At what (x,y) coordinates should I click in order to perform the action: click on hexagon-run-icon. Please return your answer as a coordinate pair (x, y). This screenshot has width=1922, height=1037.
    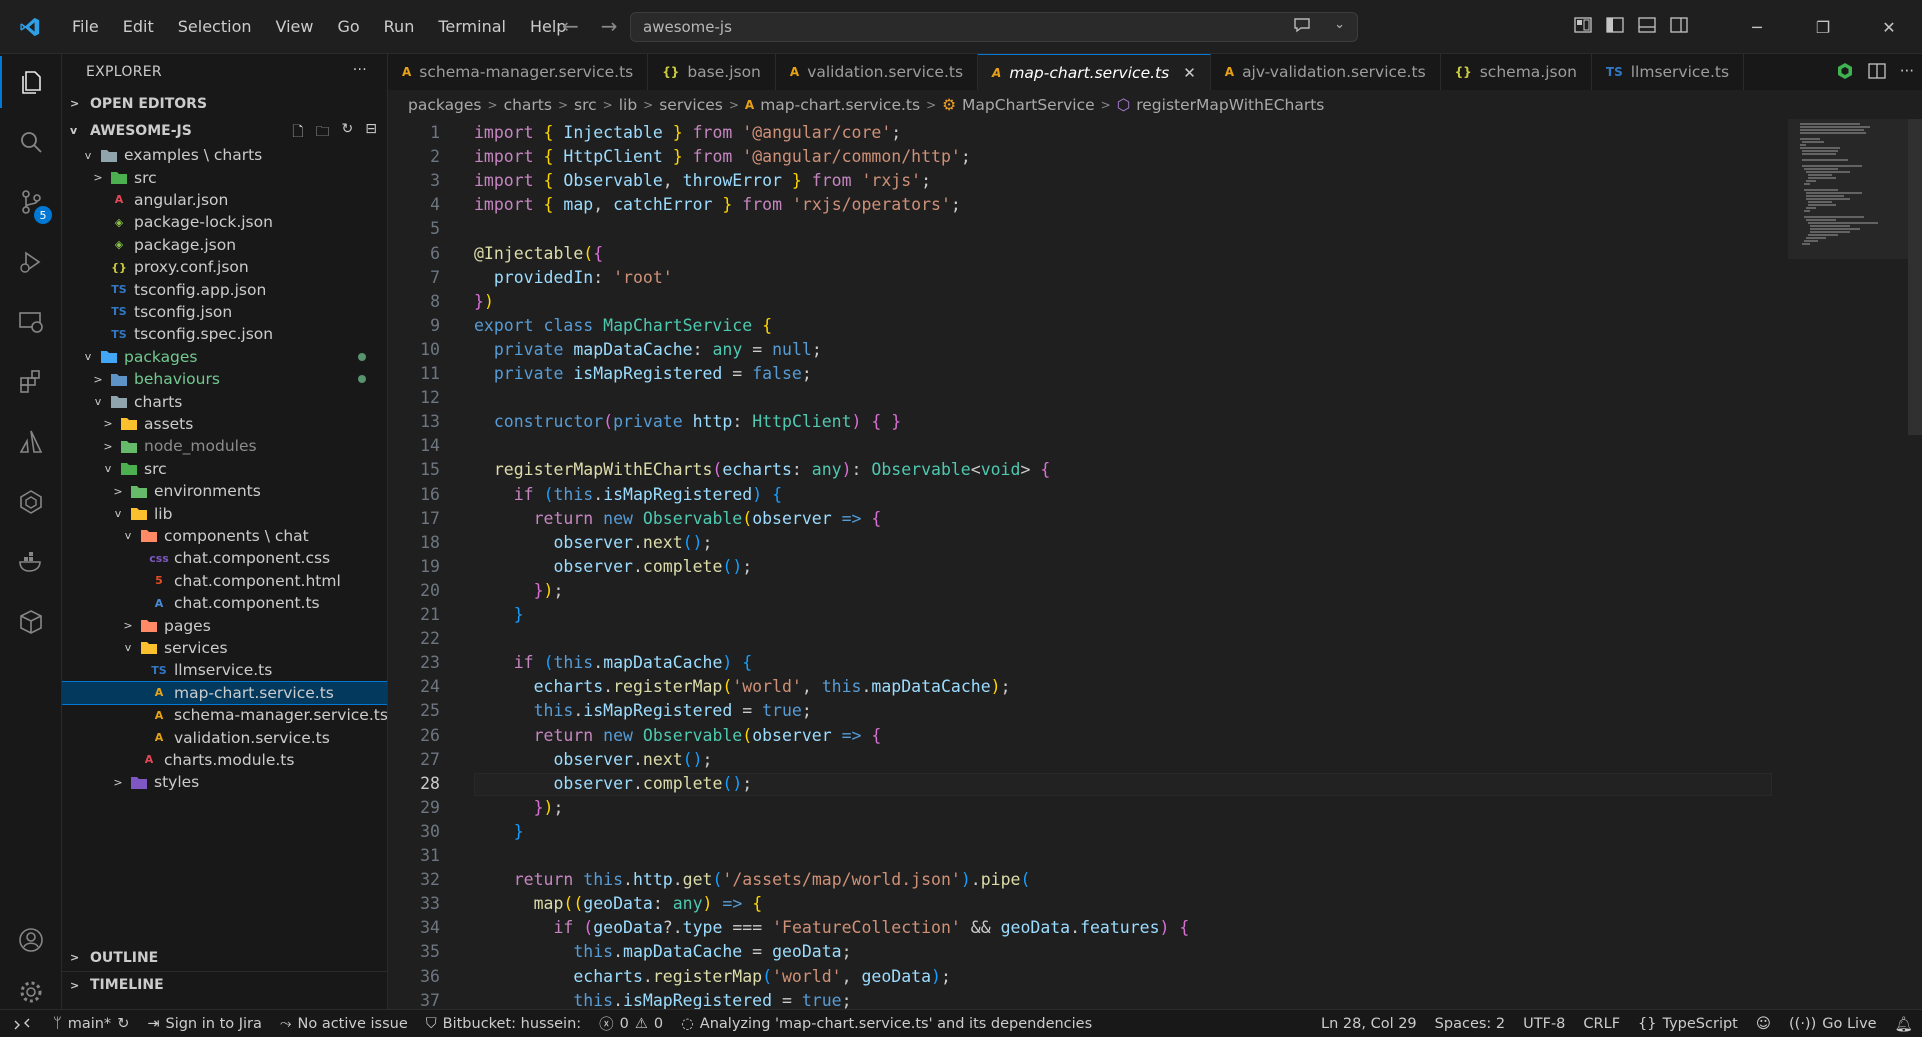
    Looking at the image, I should click on (1845, 73).